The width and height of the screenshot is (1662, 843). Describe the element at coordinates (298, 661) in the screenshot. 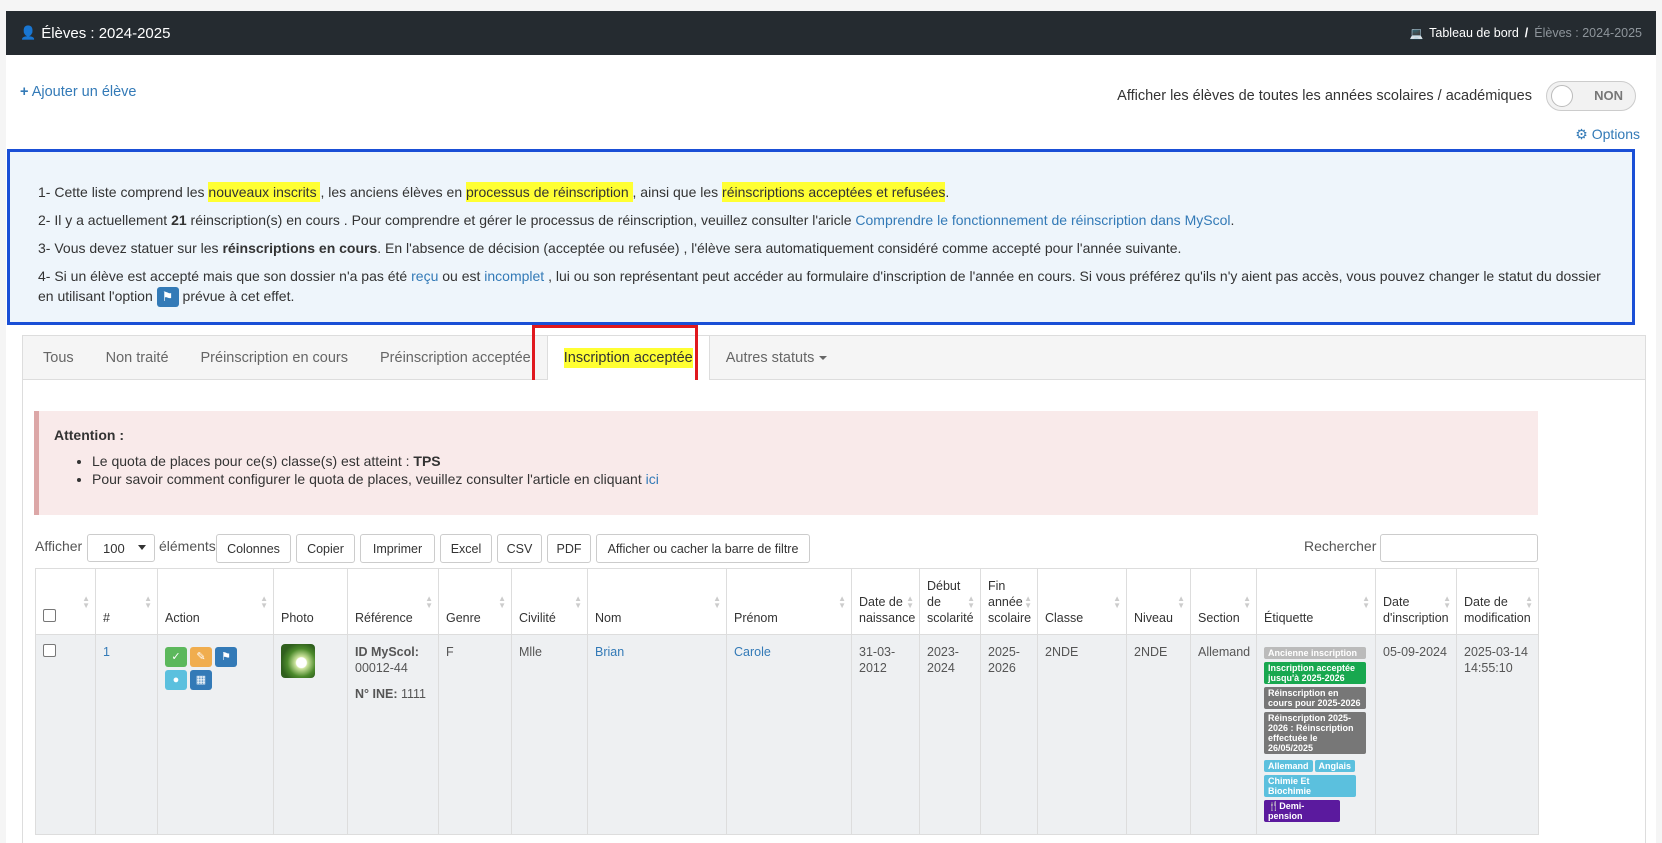

I see `student-photo` at that location.